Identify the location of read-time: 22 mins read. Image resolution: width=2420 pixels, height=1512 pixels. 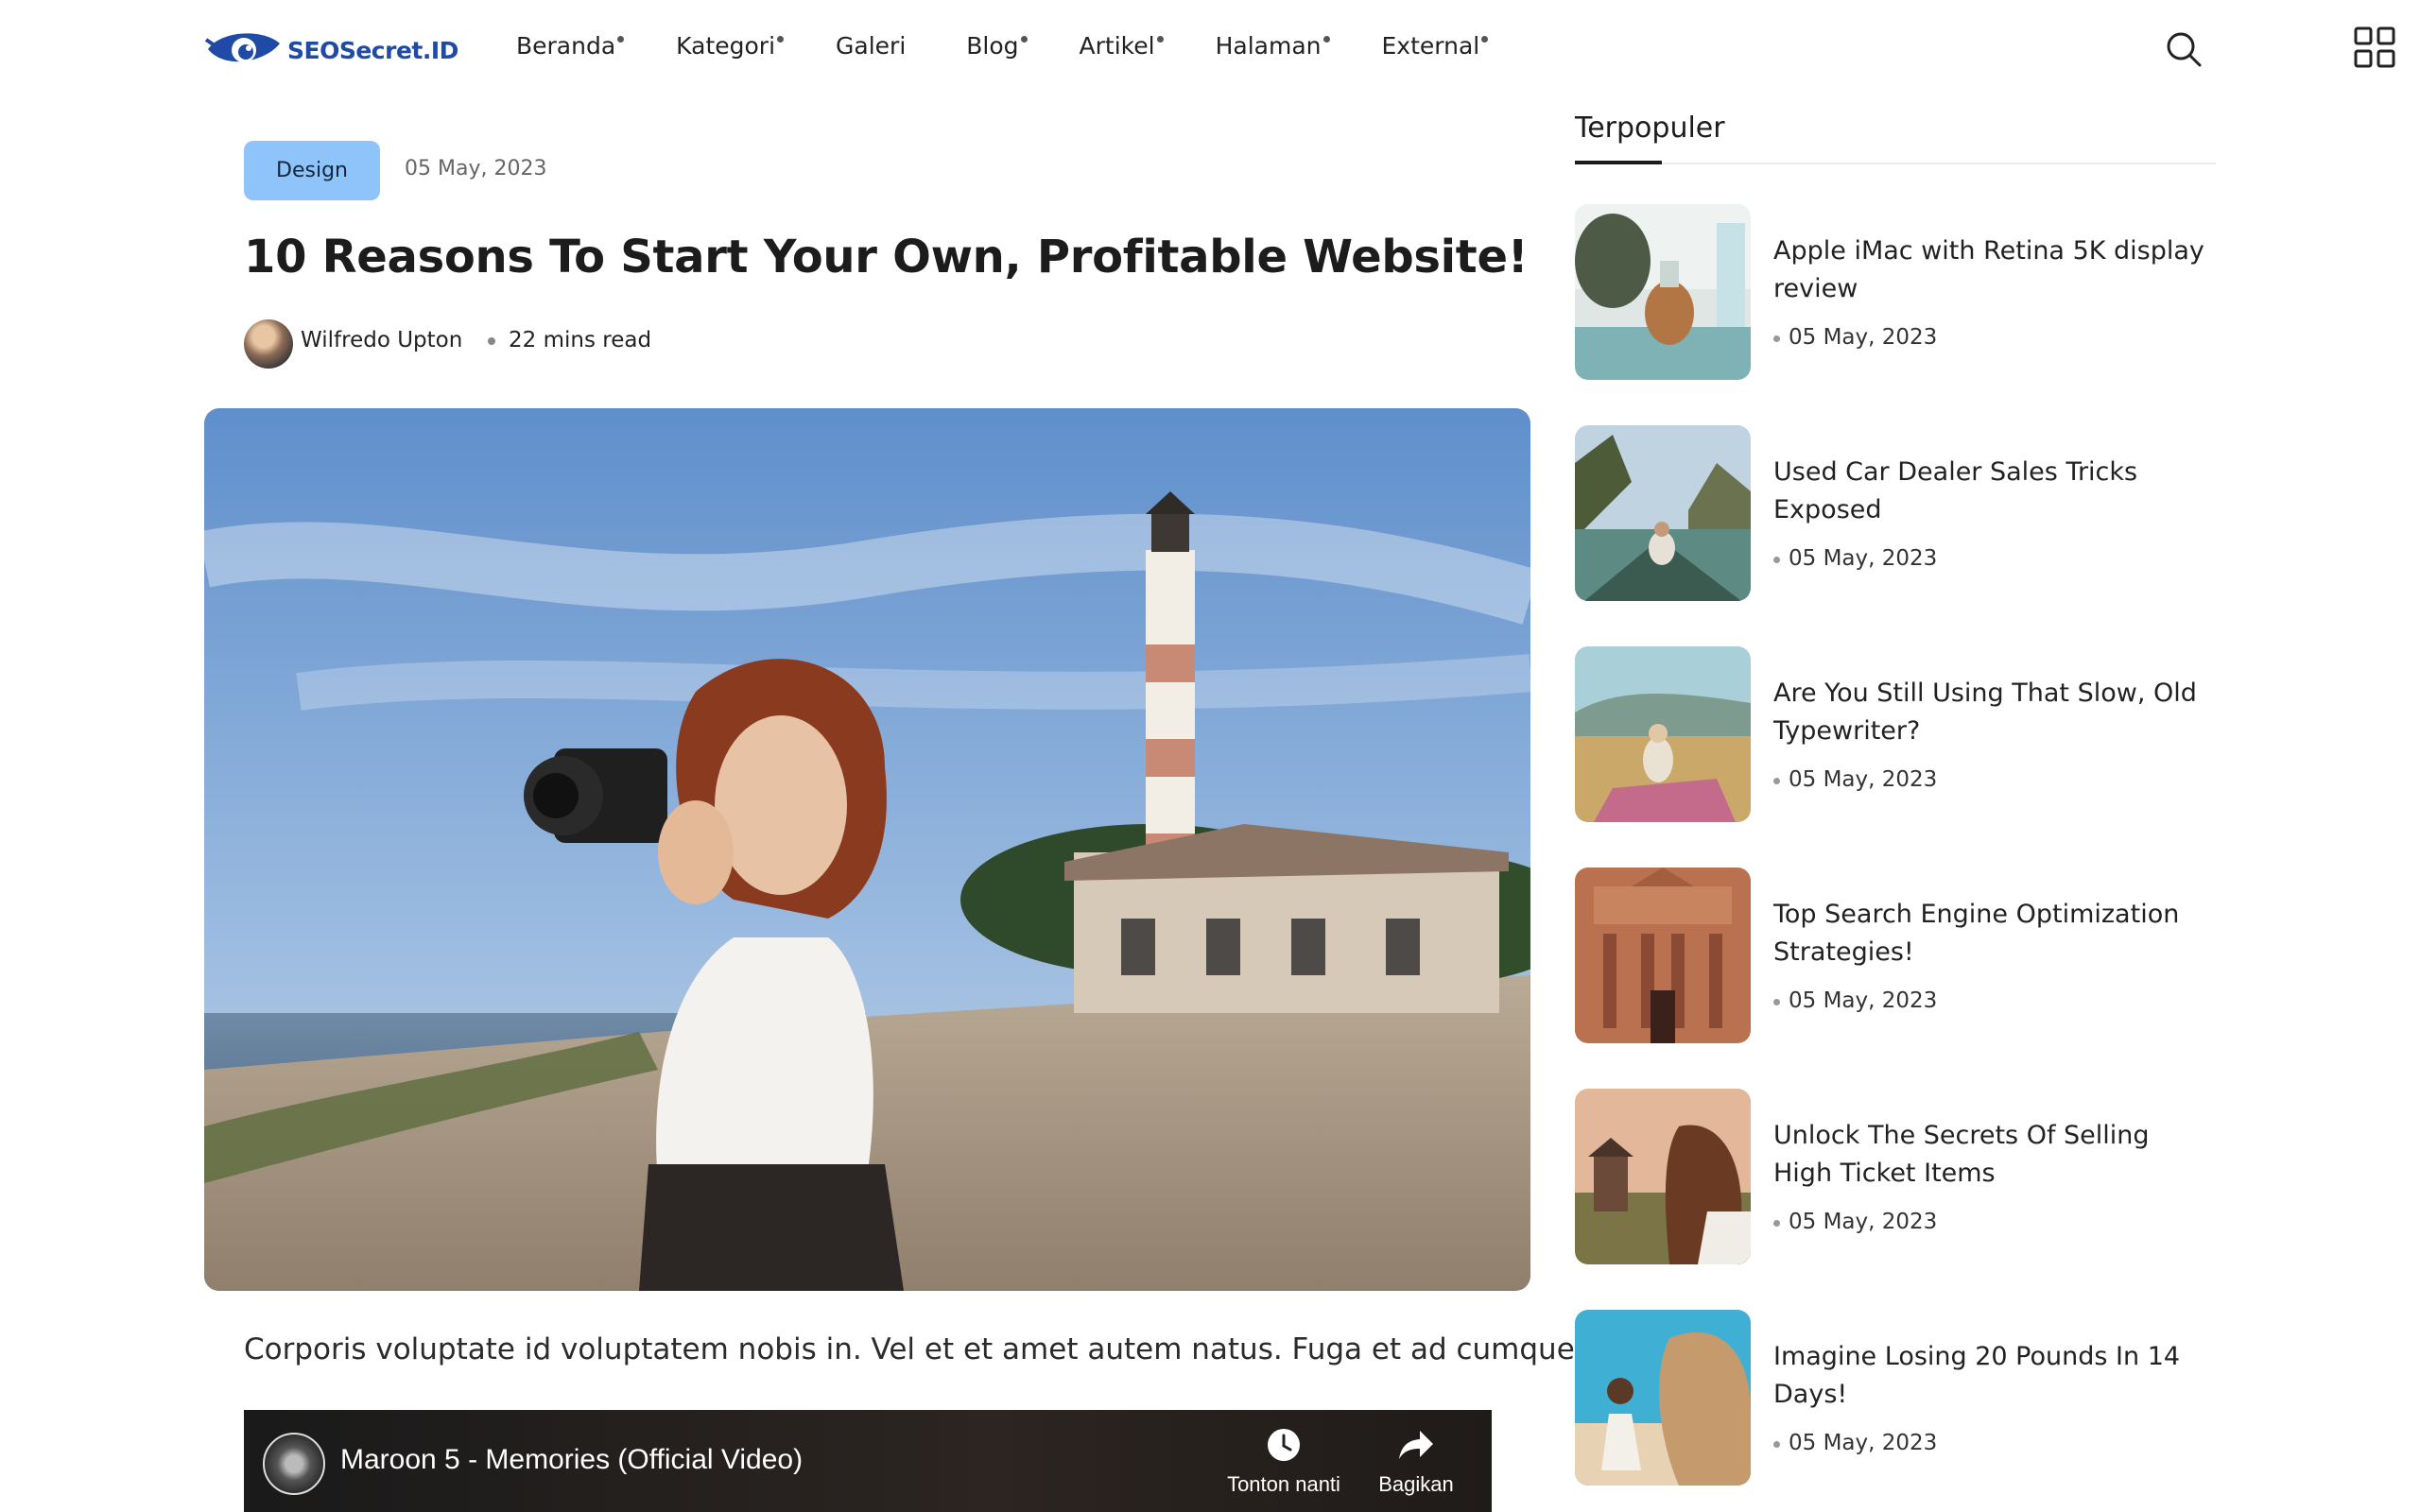
(580, 340).